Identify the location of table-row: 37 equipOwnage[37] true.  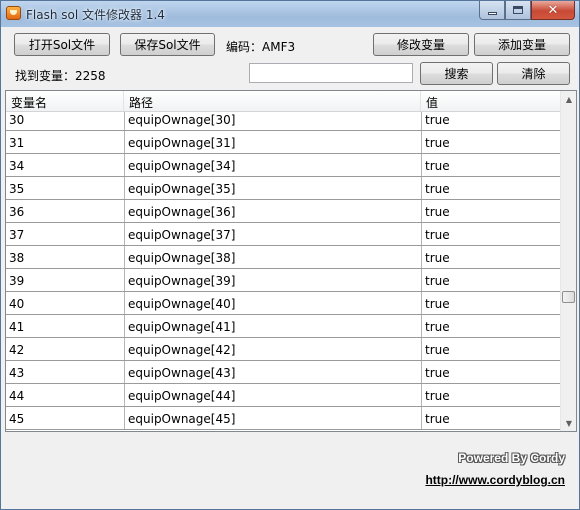
(283, 234).